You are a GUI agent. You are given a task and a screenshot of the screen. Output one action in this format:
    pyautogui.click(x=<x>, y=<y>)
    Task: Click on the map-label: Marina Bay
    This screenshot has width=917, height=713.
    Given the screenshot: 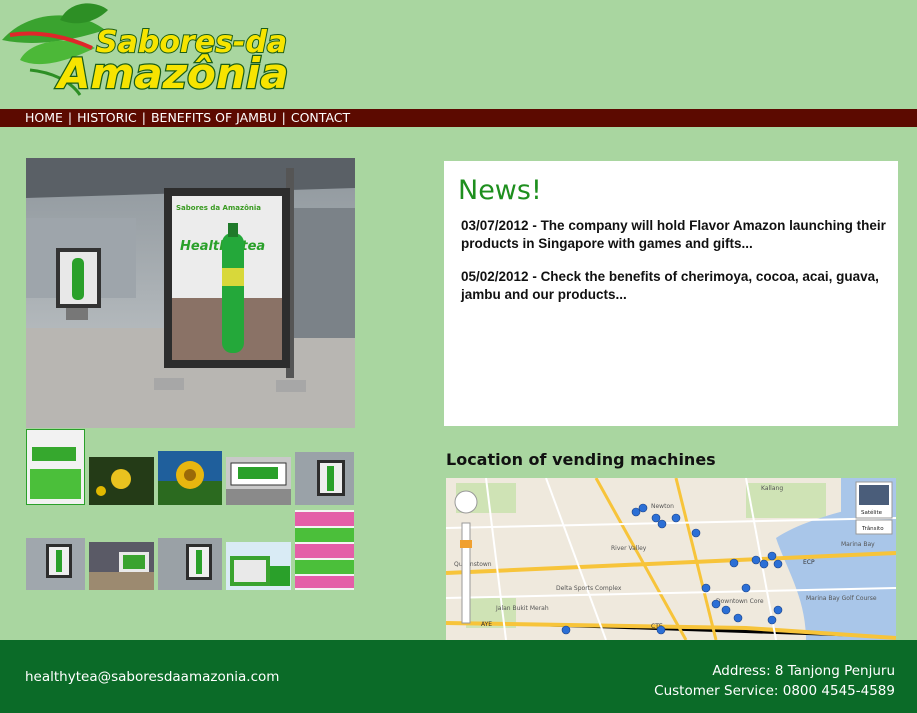 What is the action you would take?
    pyautogui.click(x=858, y=544)
    